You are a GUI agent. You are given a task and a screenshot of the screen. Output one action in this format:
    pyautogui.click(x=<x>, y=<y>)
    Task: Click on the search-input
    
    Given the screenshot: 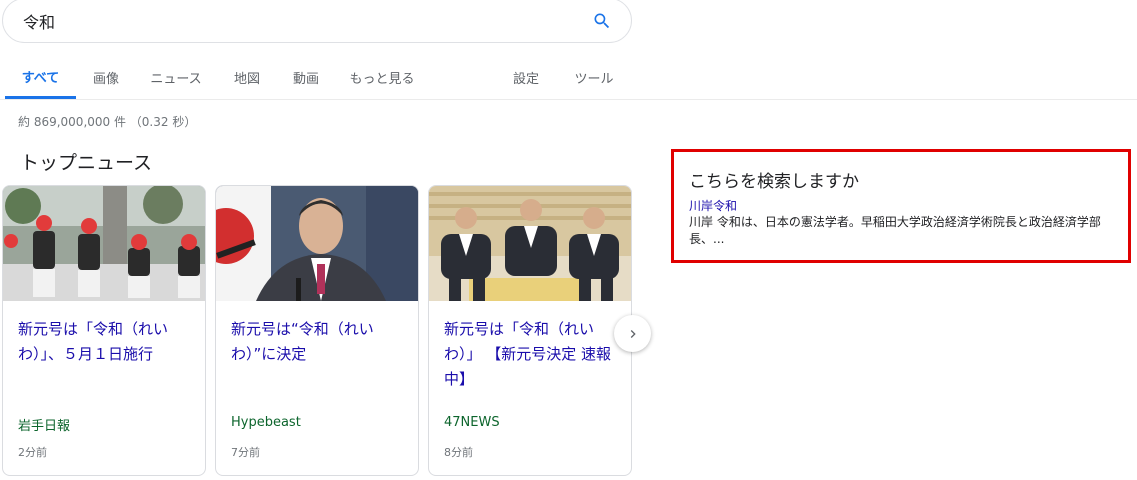 What is the action you would take?
    pyautogui.click(x=293, y=21)
    